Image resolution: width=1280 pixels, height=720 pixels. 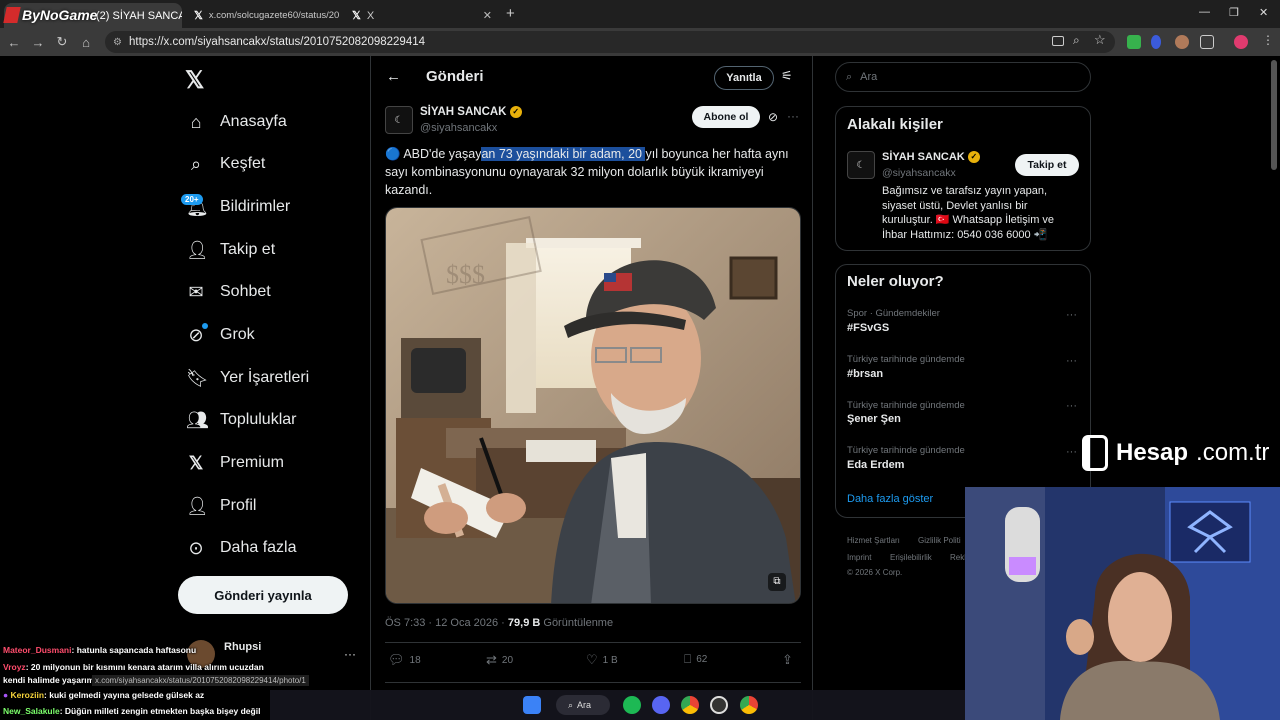 I want to click on share-action: ⇪, so click(x=787, y=660).